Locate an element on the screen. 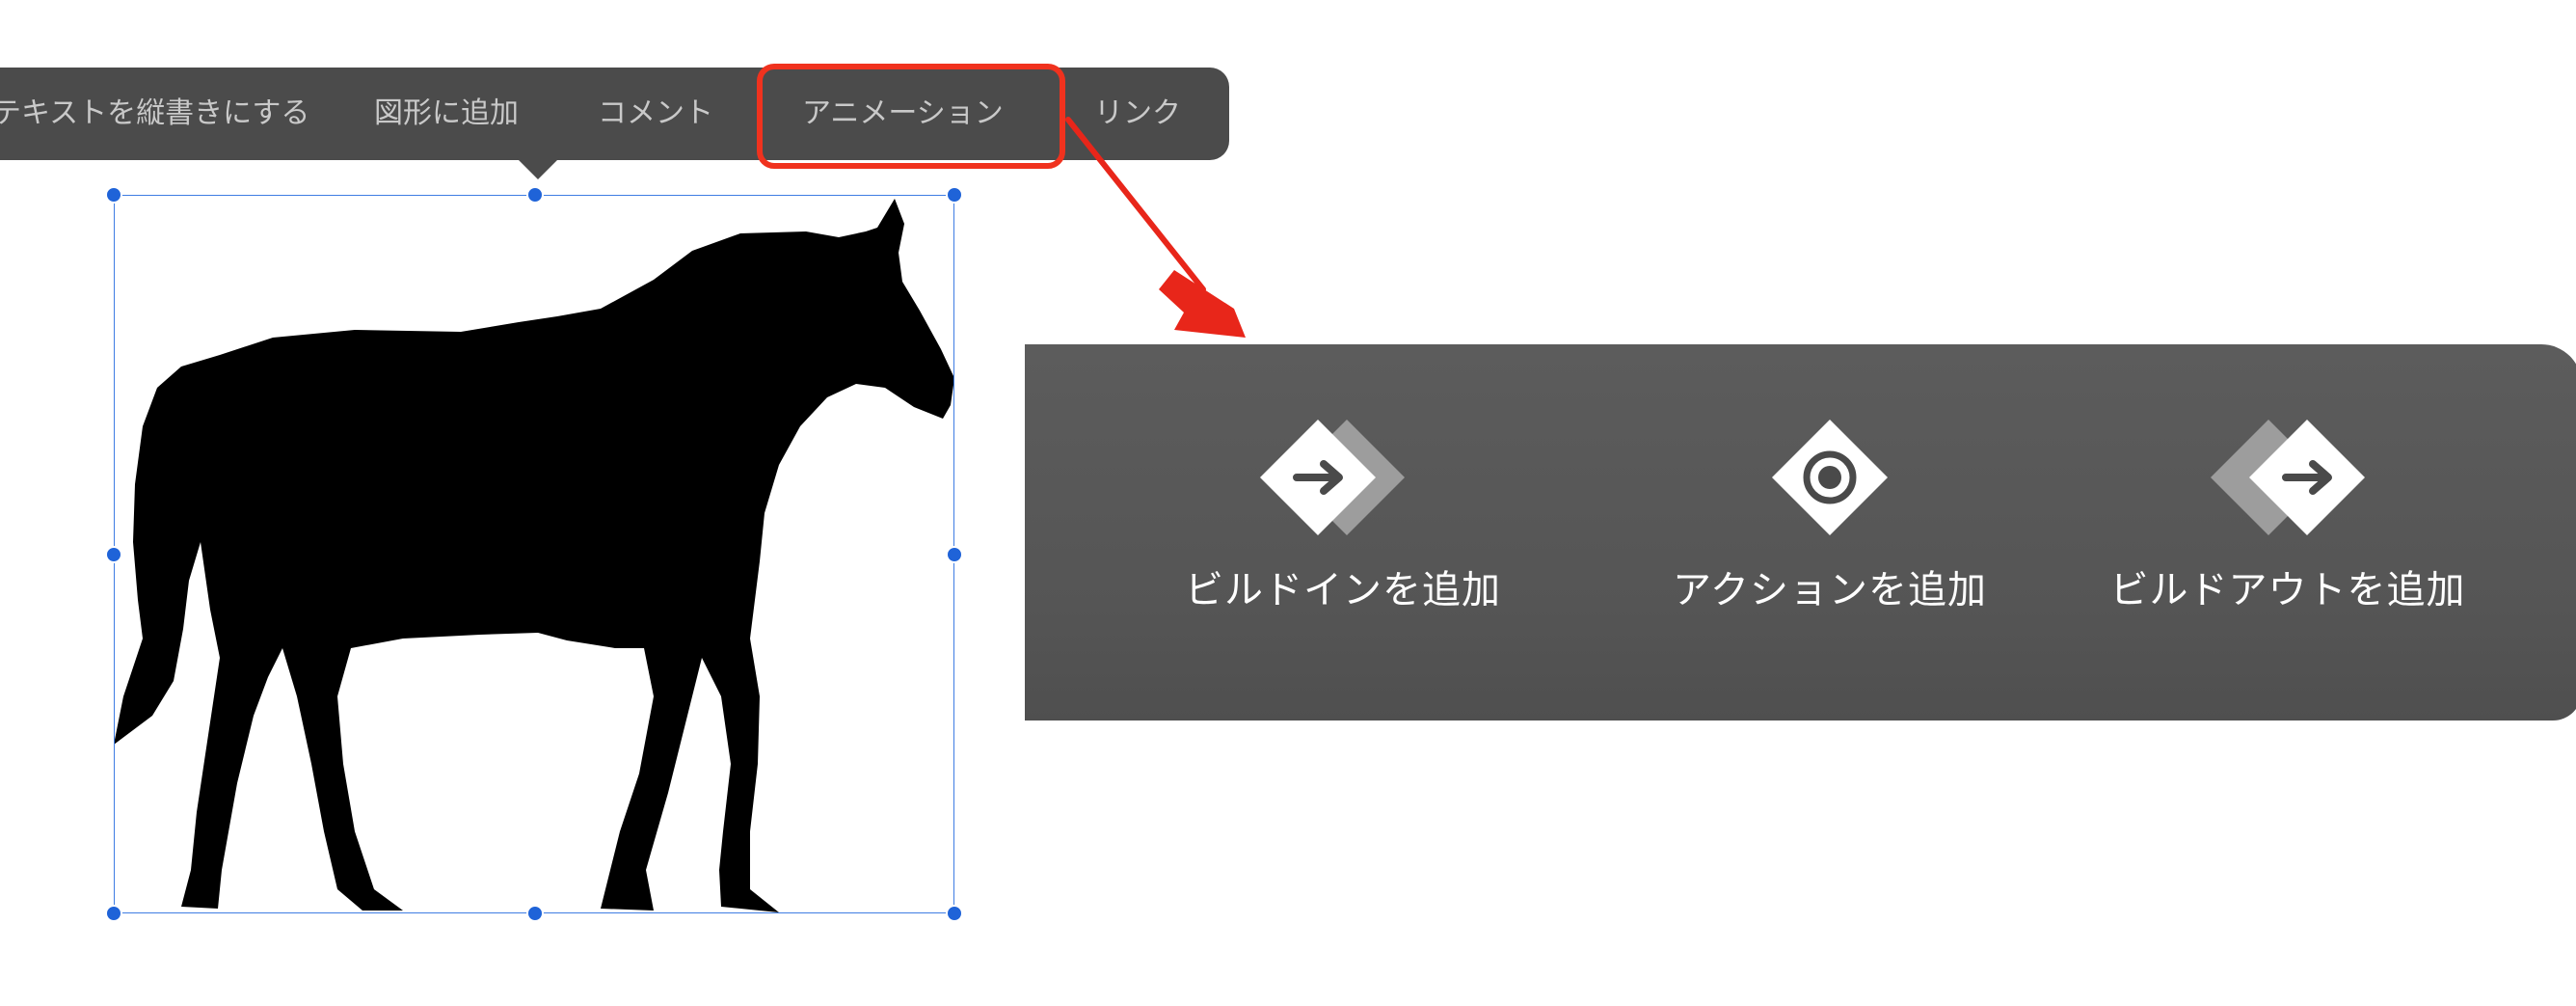  add-build-out-label: ビルドアウトを追加 is located at coordinates (2288, 590).